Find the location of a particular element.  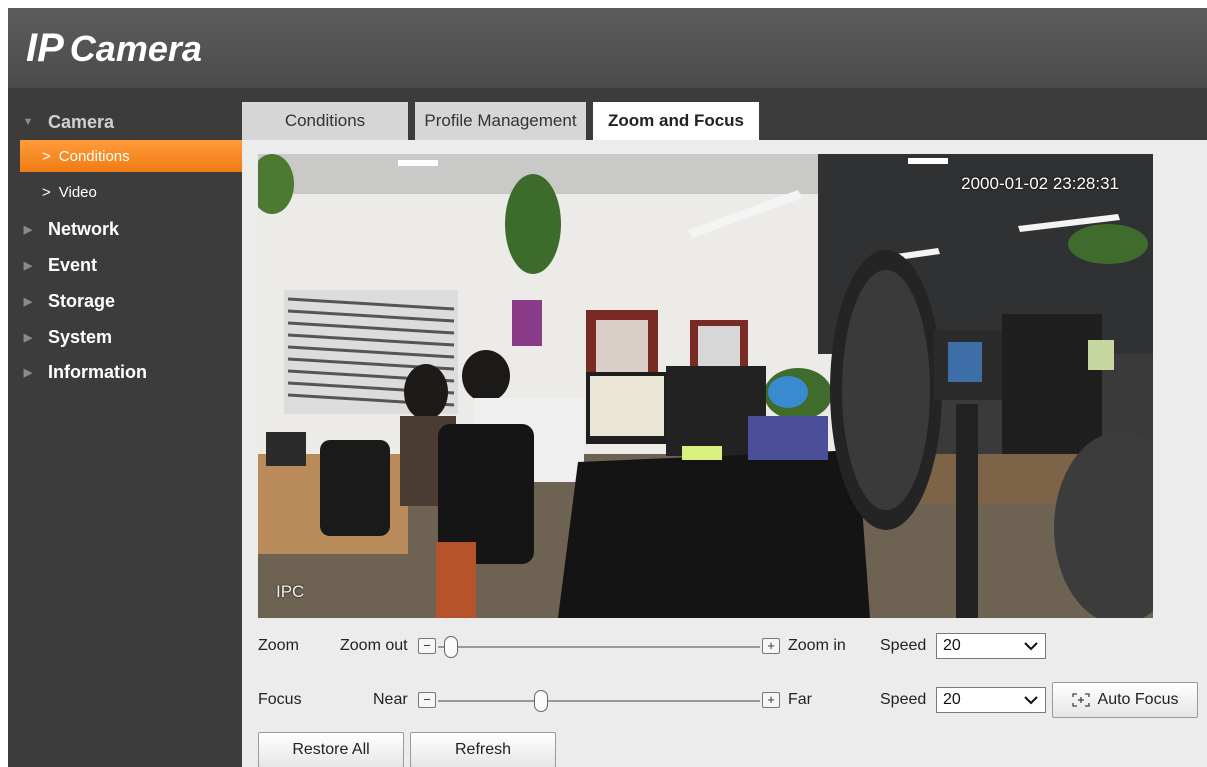

restore-all-button: Restore All is located at coordinates (331, 749).